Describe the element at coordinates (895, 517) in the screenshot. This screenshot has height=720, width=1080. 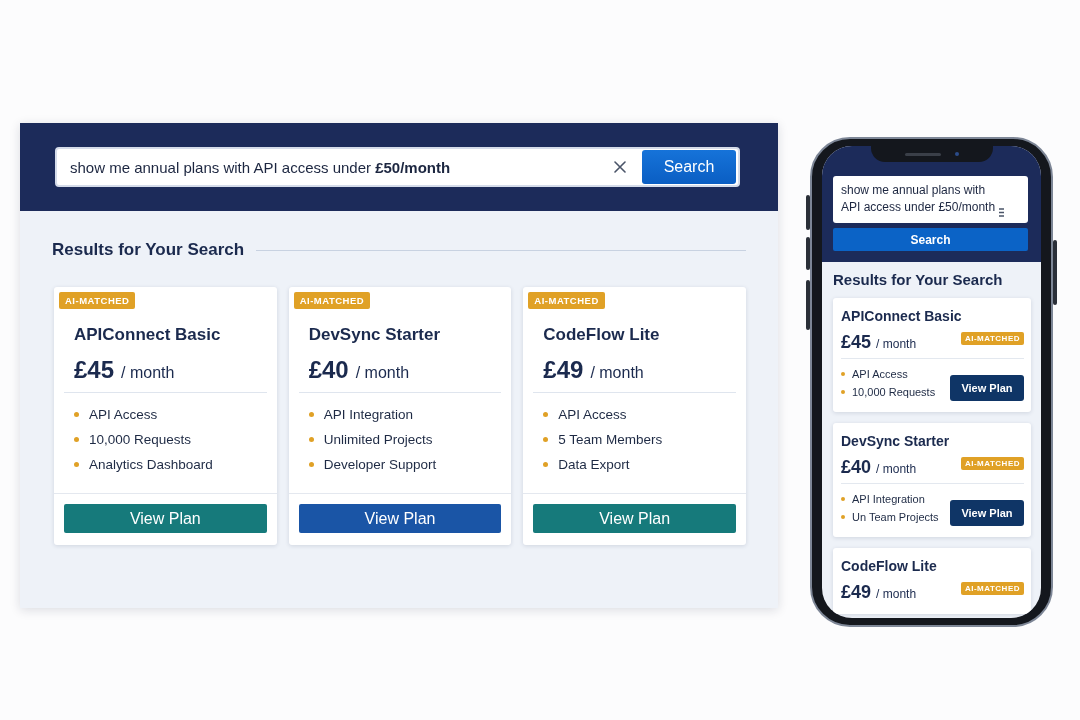
I see `feature-text: Un Team Projects` at that location.